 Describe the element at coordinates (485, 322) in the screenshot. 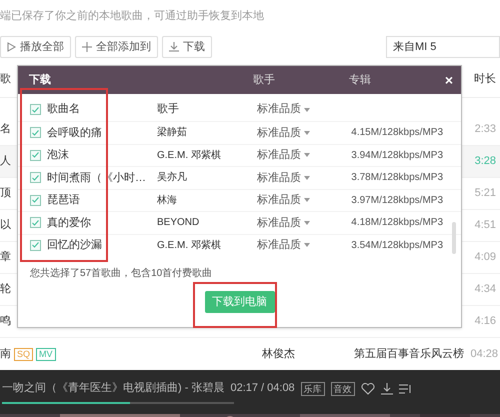

I see `duration-text: 4:16` at that location.